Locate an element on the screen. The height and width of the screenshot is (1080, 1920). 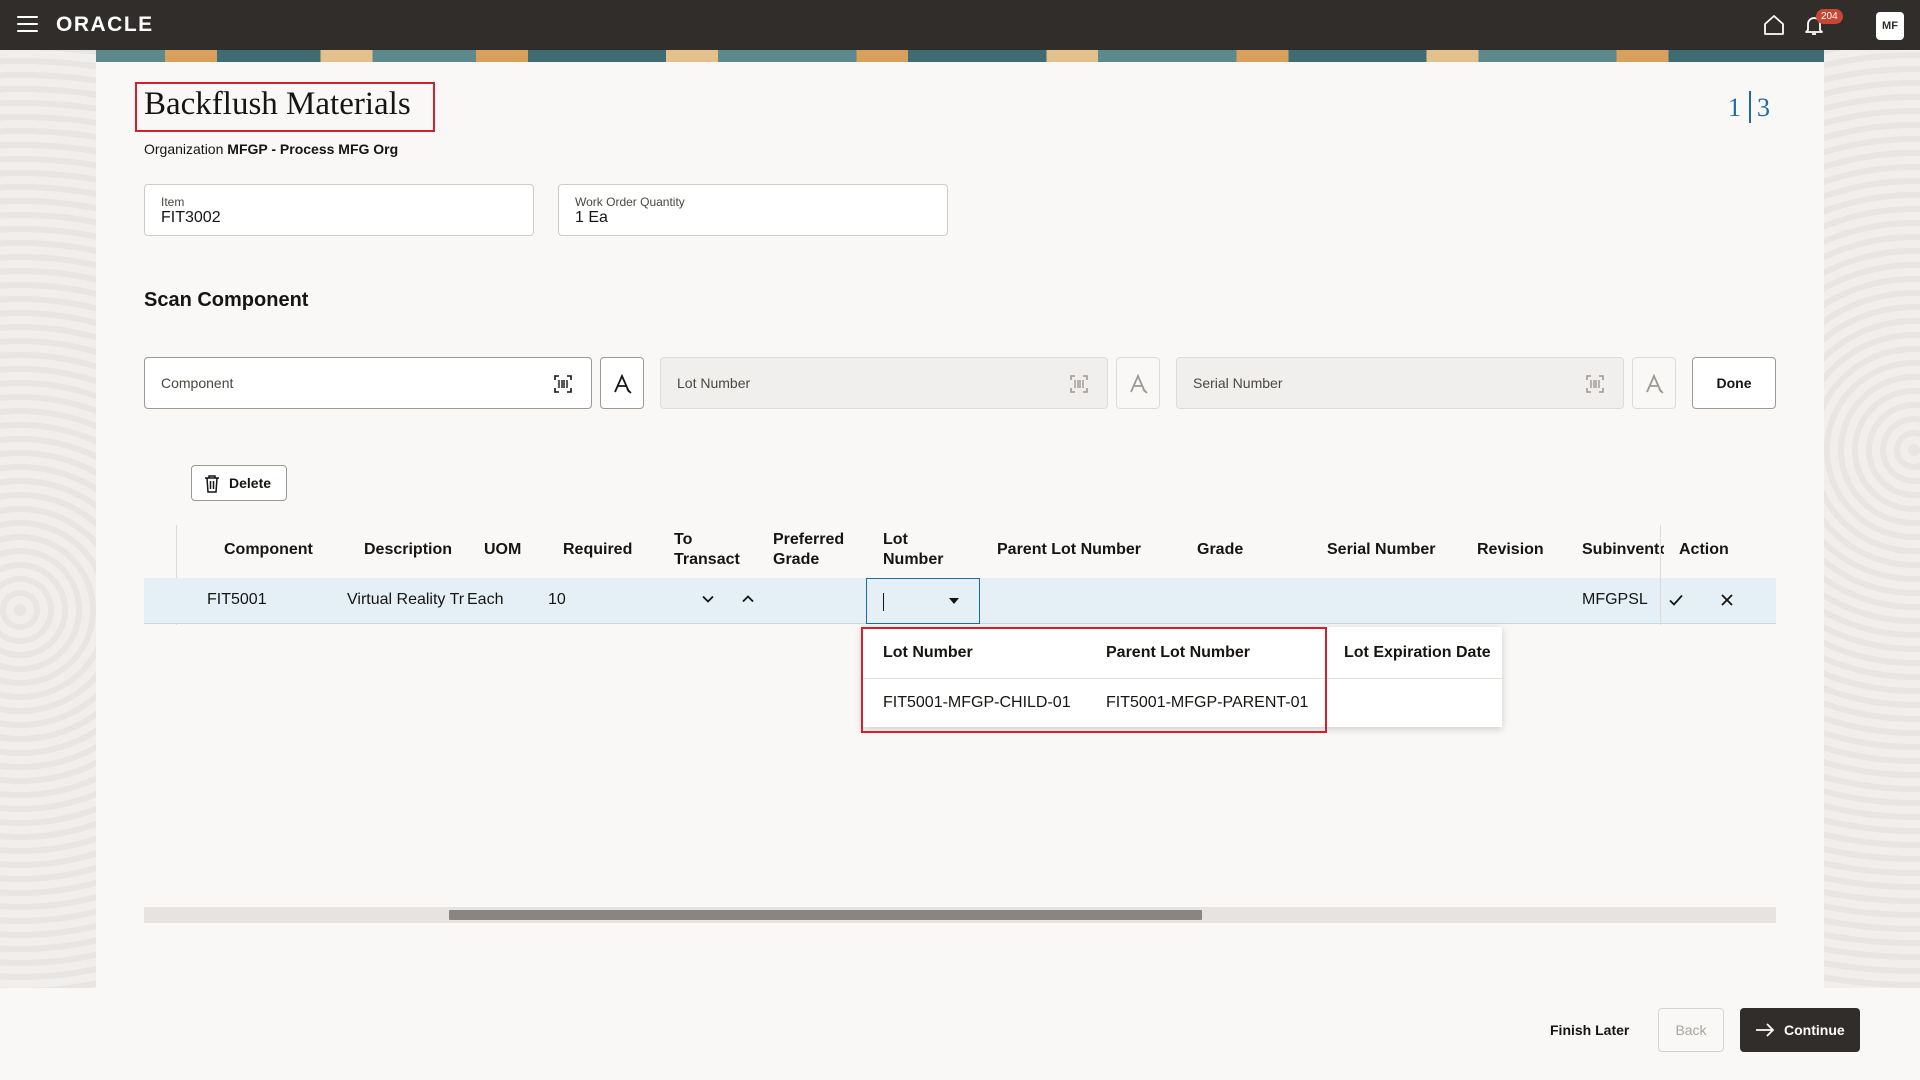
column-header-action: Action is located at coordinates (1704, 549).